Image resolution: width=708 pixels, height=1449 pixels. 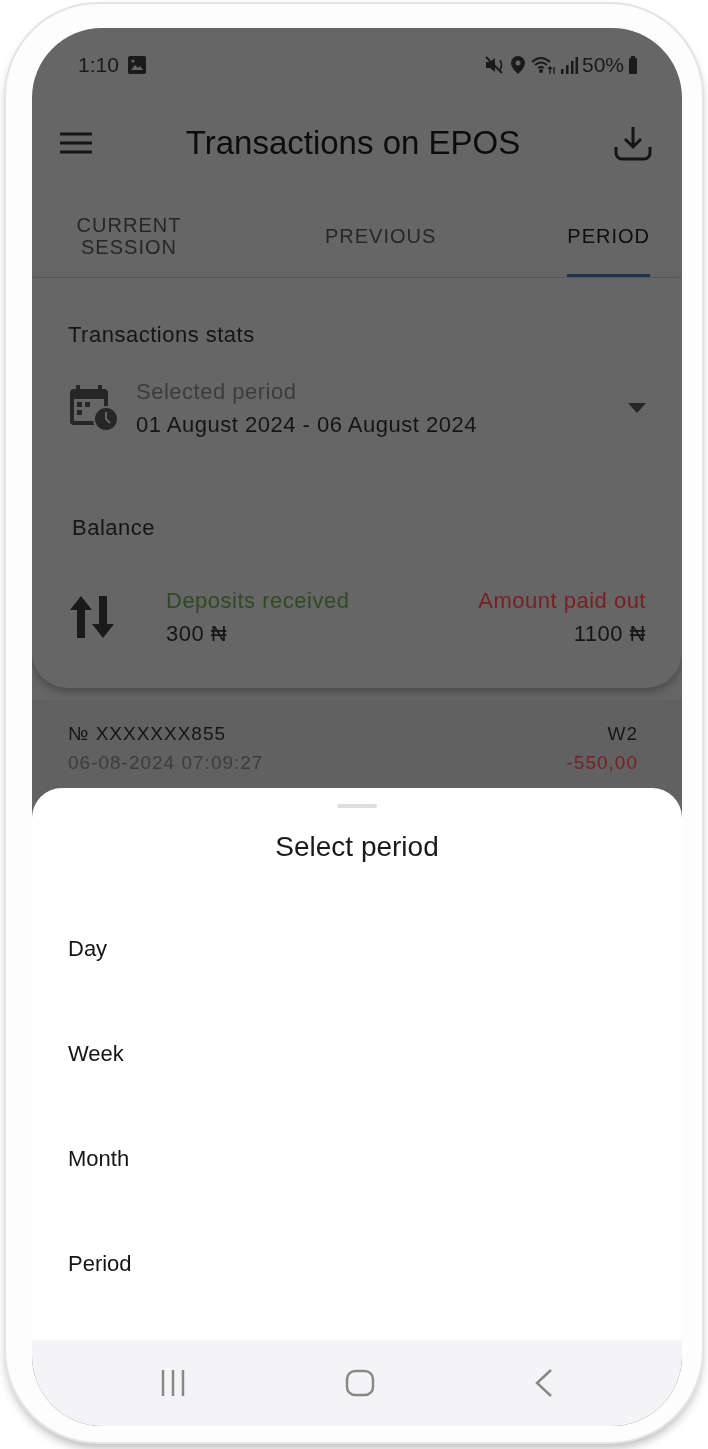 What do you see at coordinates (162, 335) in the screenshot?
I see `section-title: Transactions stats` at bounding box center [162, 335].